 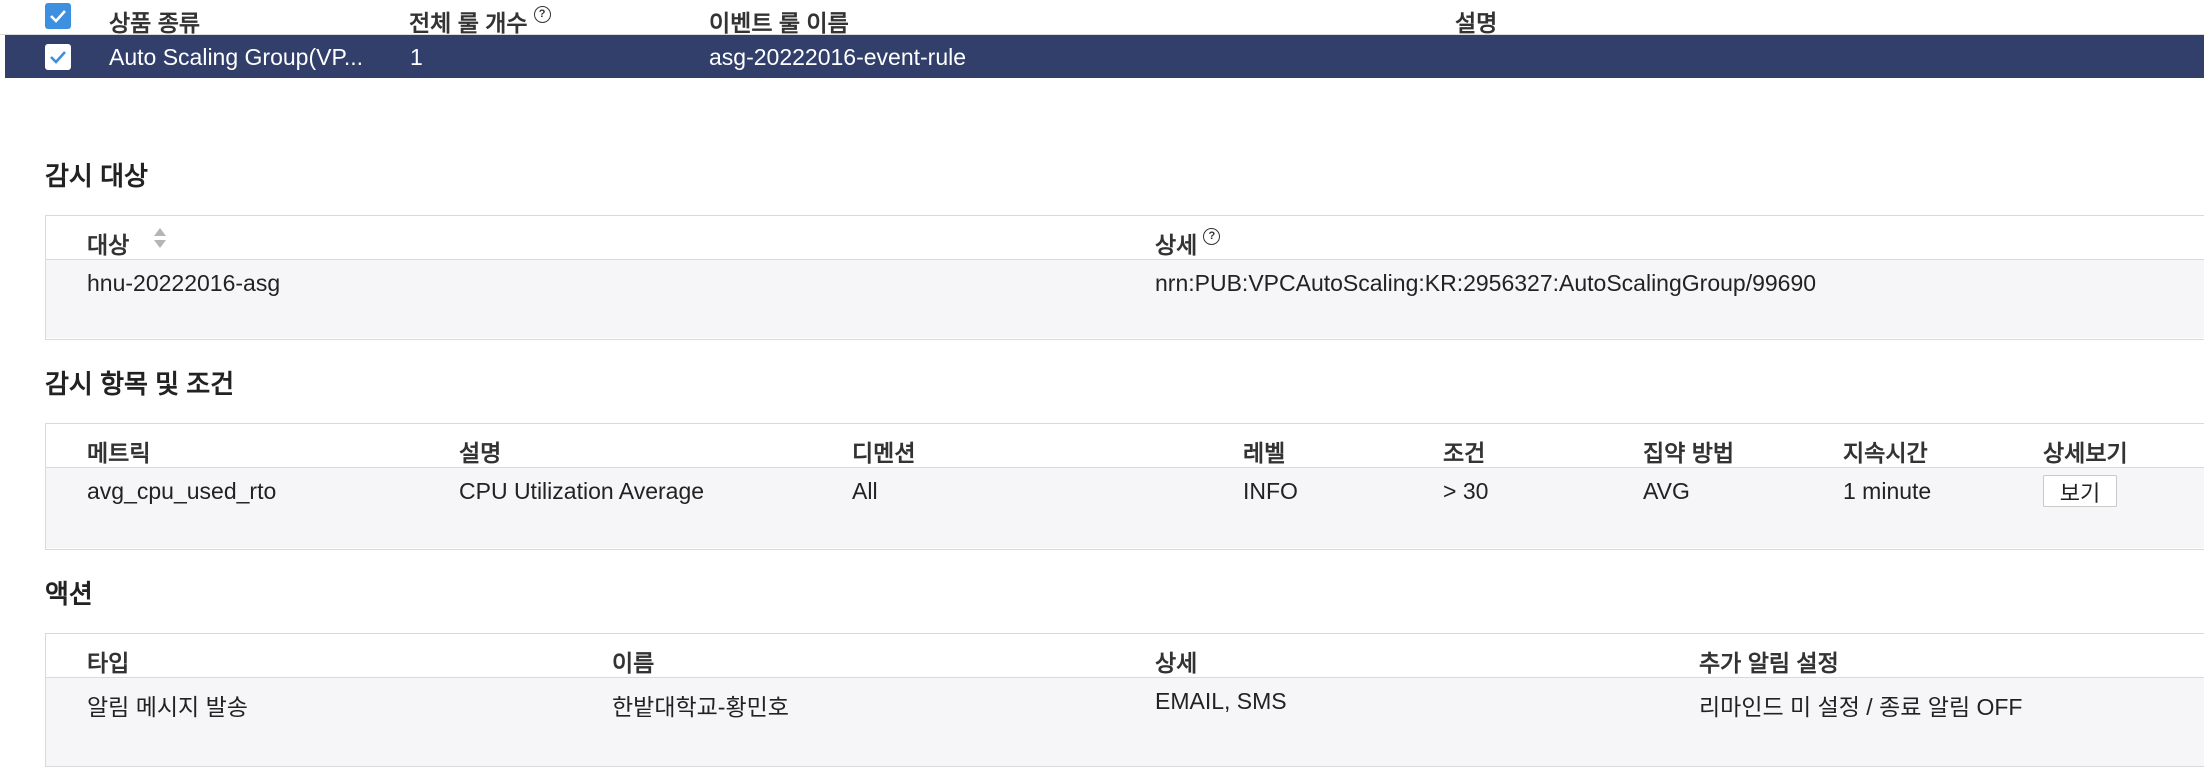 I want to click on rule-list-header: 상품 종류 전체 룰 개수? 이벤트 룰 이름 설명, so click(x=1102, y=19).